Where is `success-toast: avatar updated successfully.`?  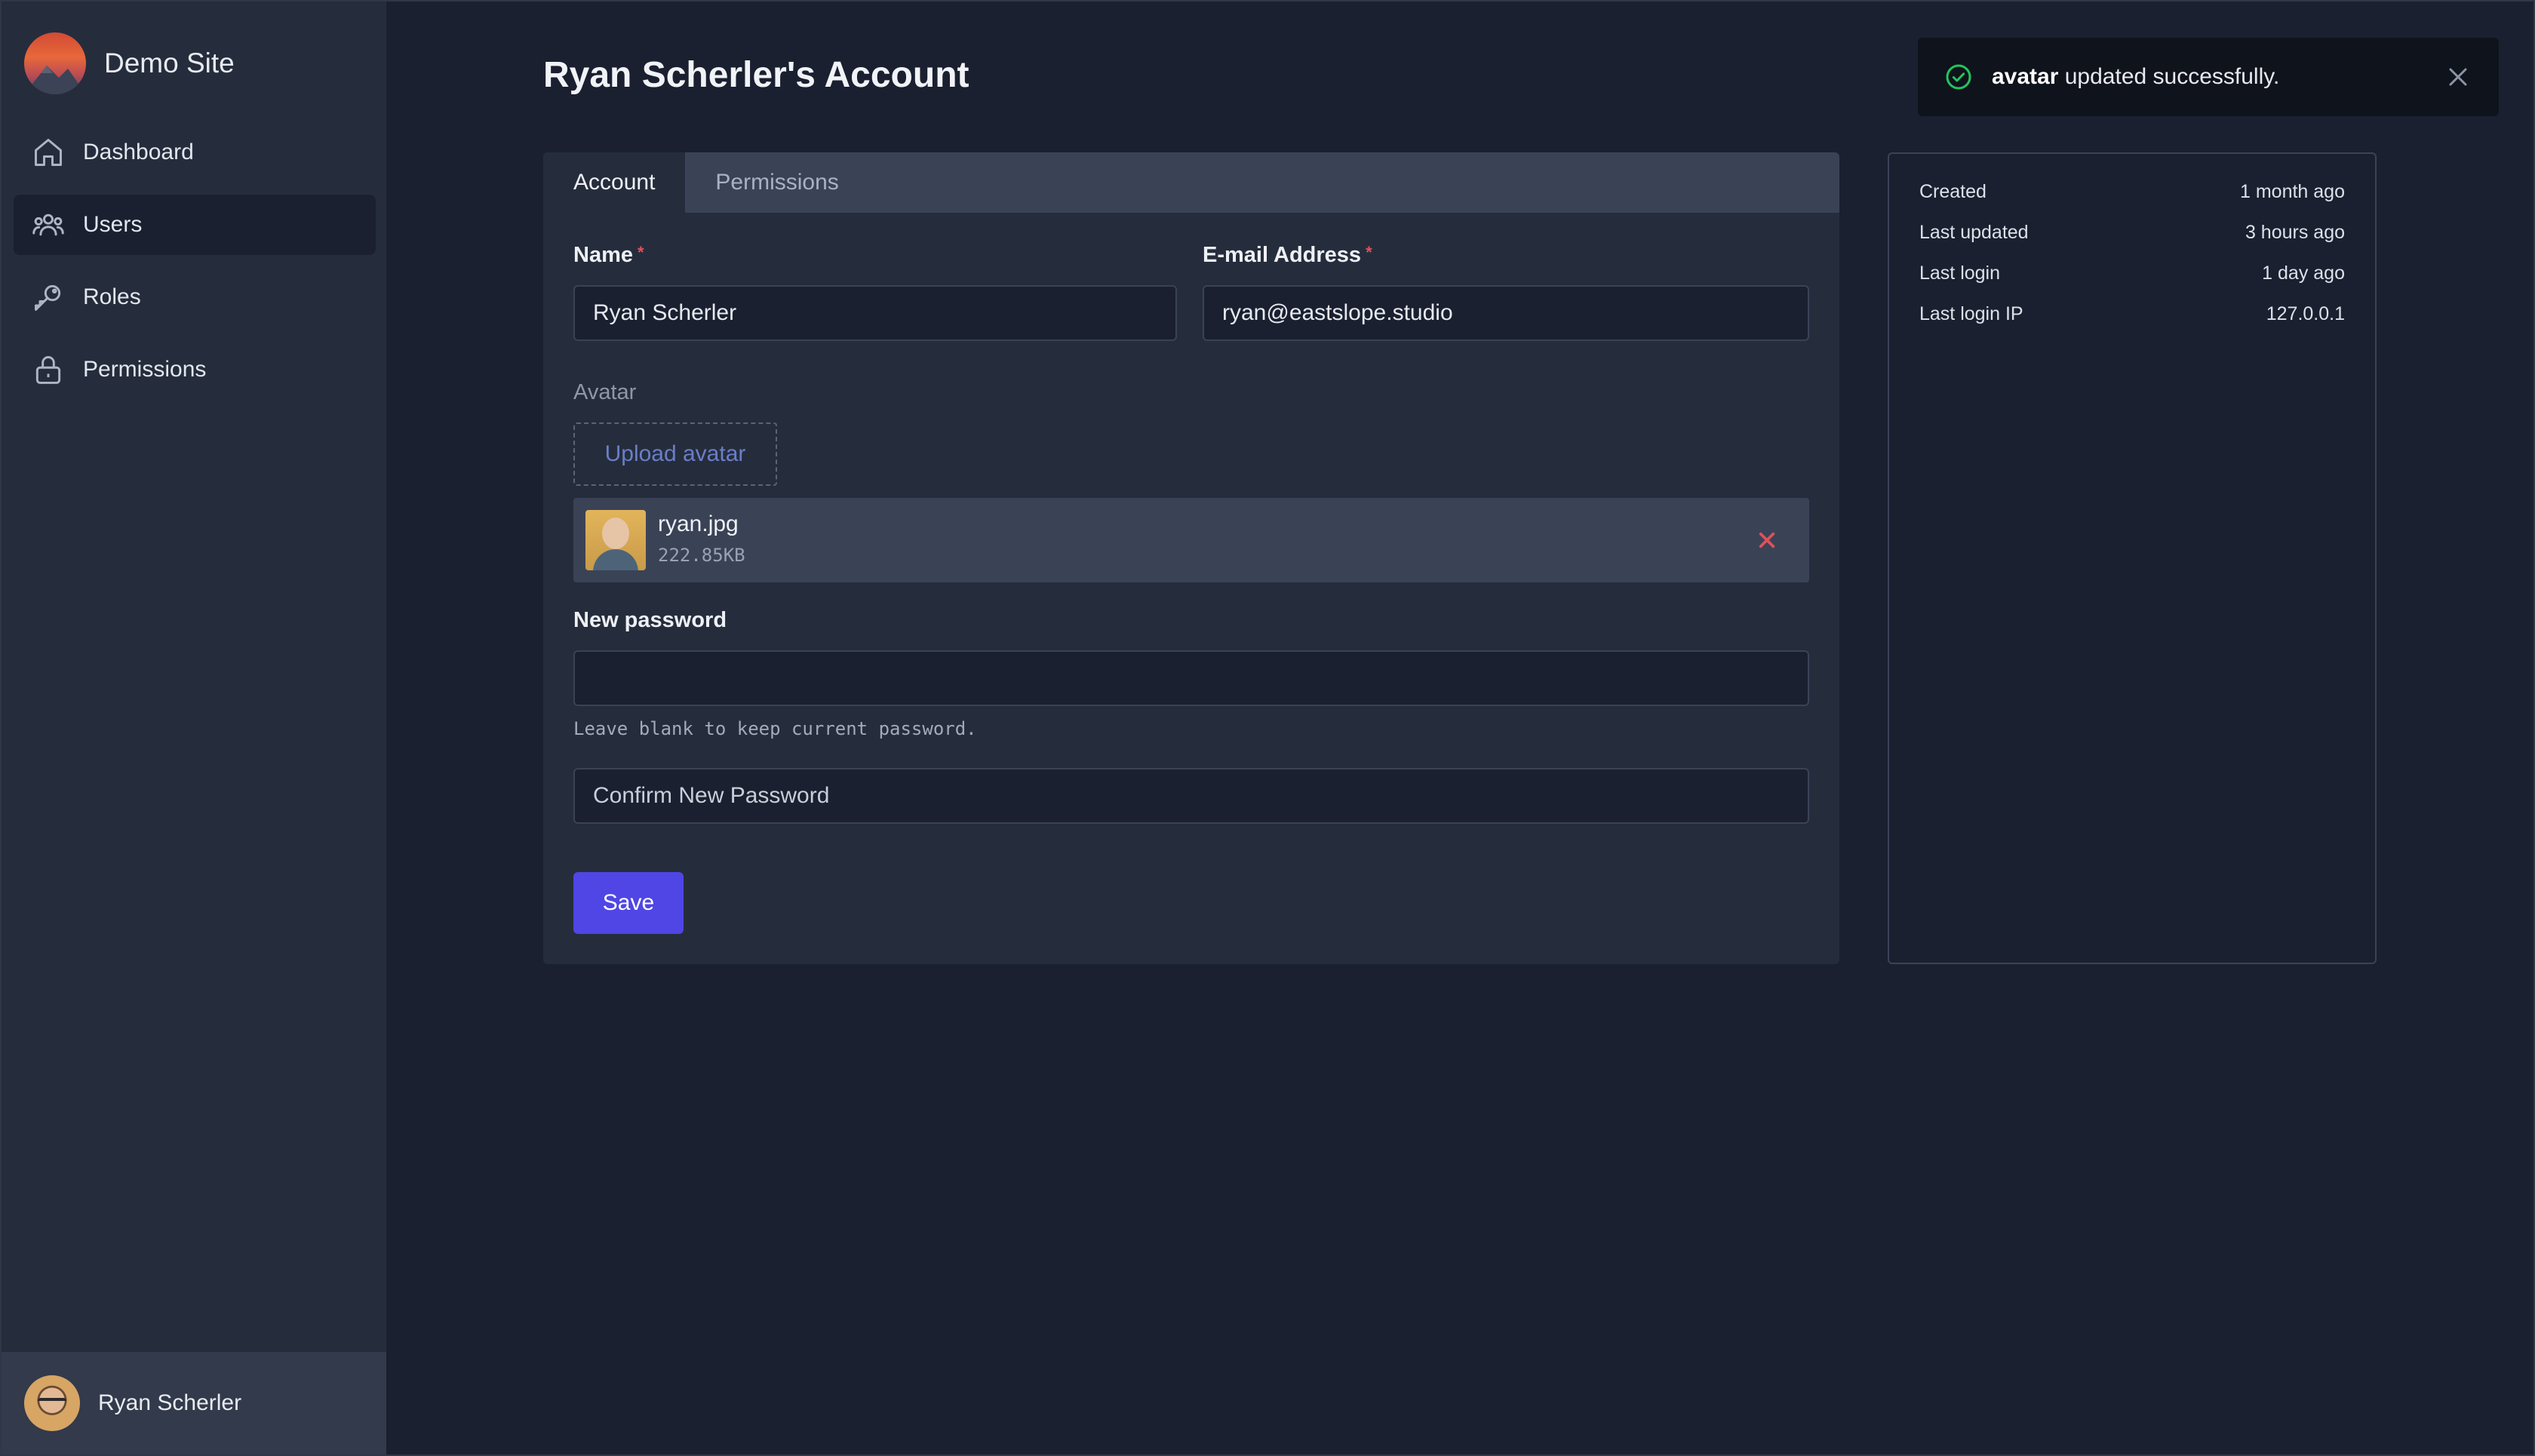
success-toast: avatar updated successfully. is located at coordinates (2209, 77).